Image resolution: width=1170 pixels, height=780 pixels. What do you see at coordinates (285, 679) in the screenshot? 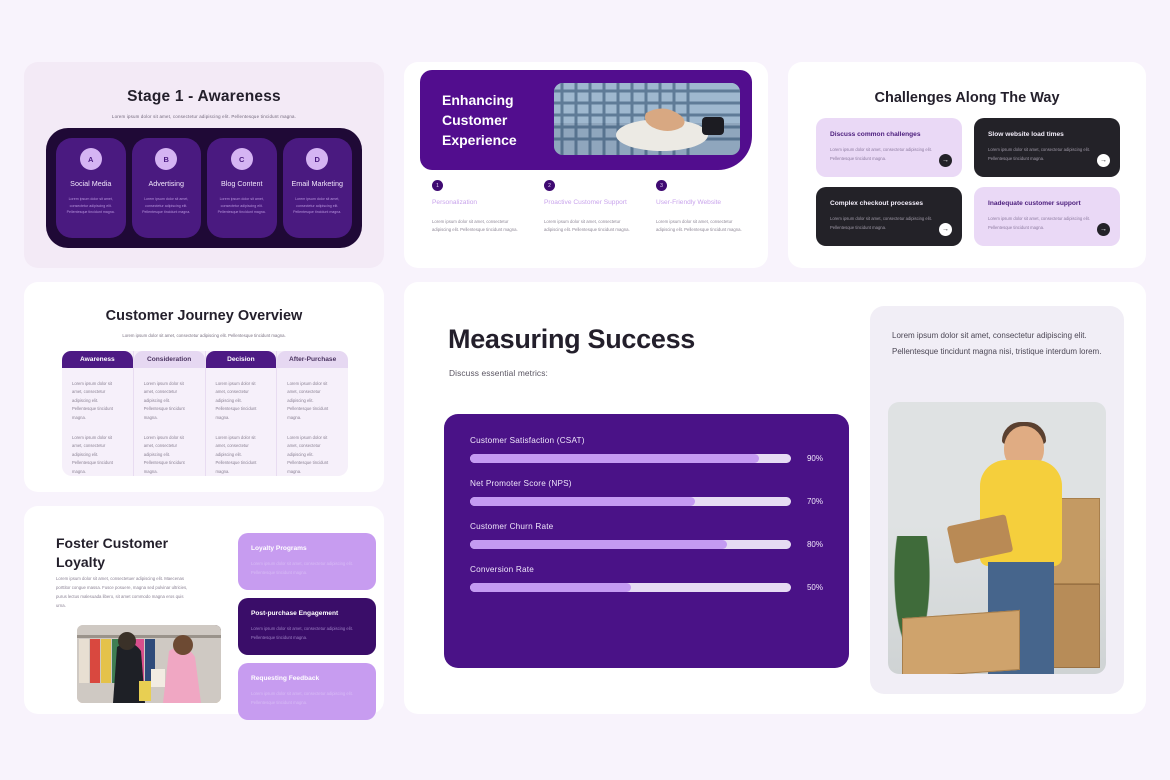
I see `foster-item-title: Requesting Feedback` at bounding box center [285, 679].